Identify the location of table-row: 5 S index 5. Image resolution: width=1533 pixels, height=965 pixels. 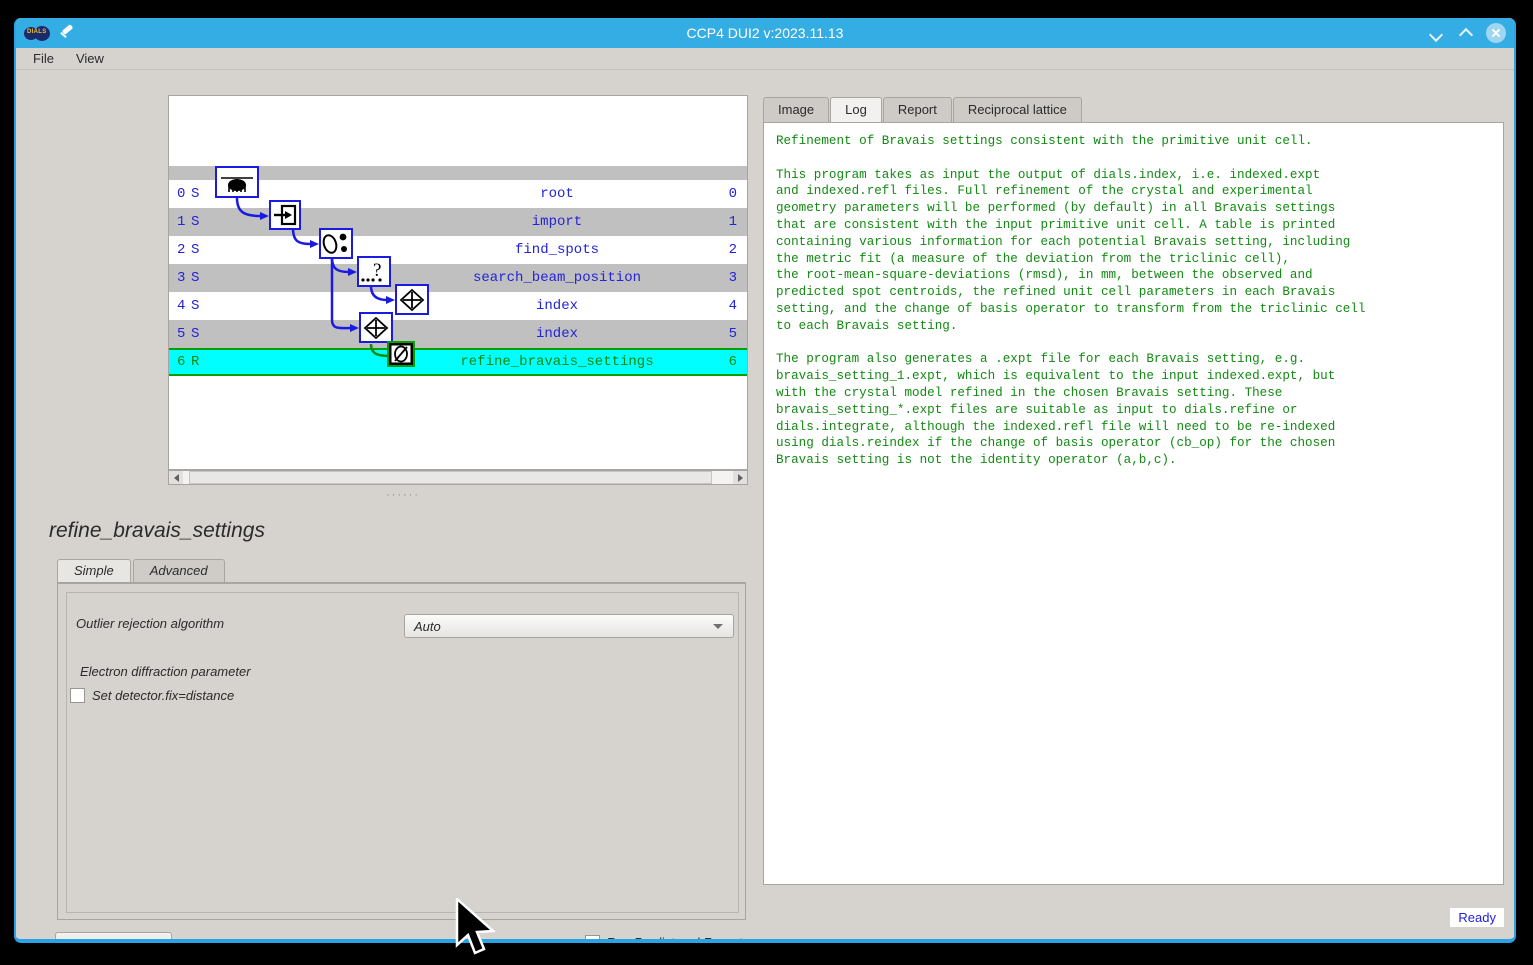
(458, 334).